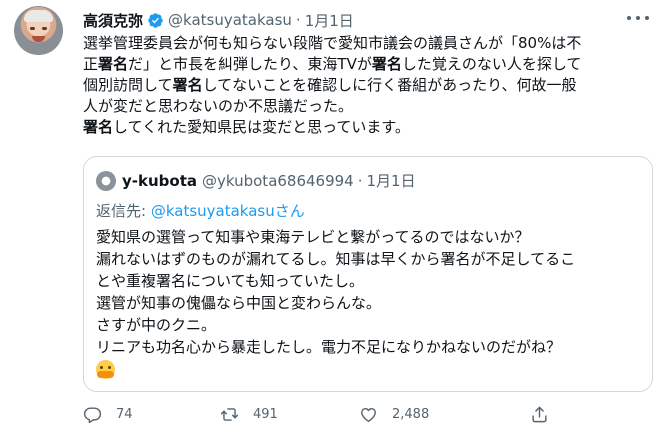 Image resolution: width=667 pixels, height=440 pixels. Describe the element at coordinates (336, 259) in the screenshot. I see `quoted-text-line: 漏れないはずのものが漏れてるし。知事は早くから署名が不足してるこ` at that location.